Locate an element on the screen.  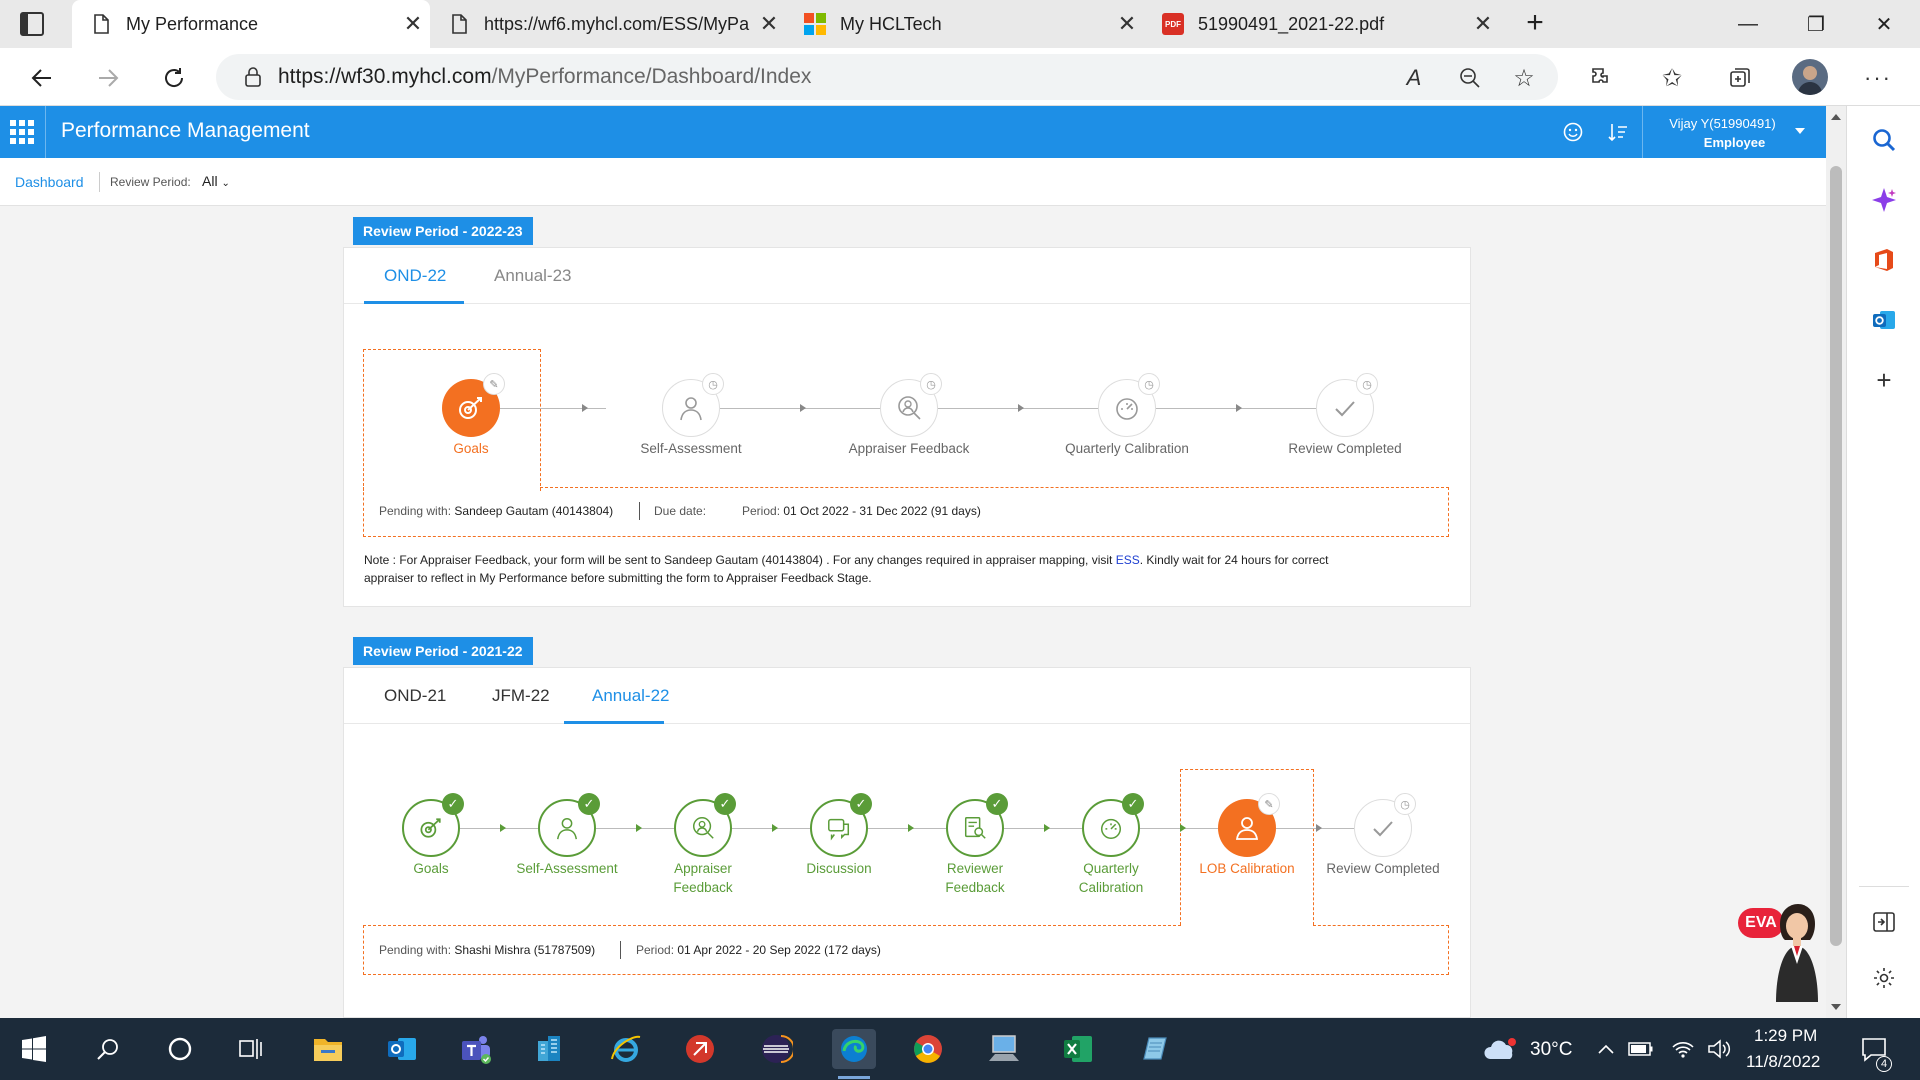
edge-browser-icon is located at coordinates (854, 1049).